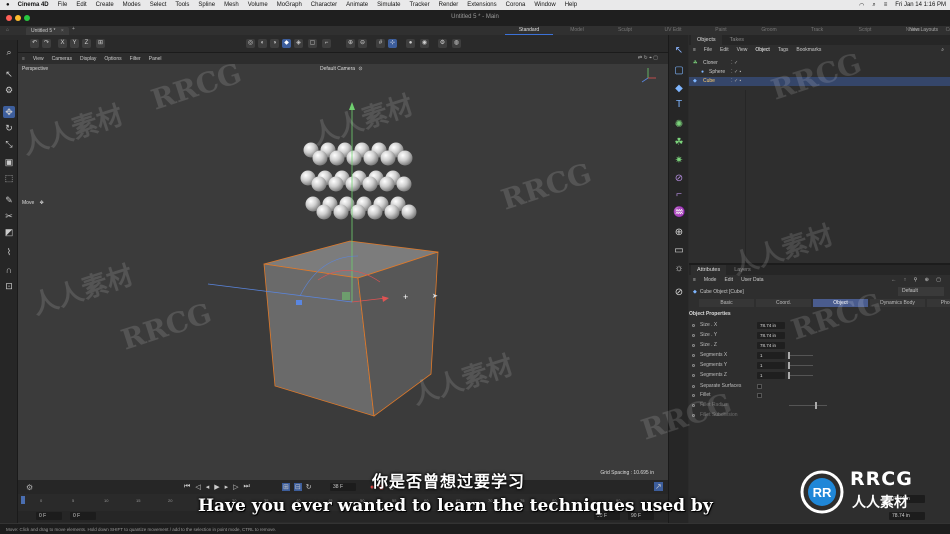 This screenshot has height=534, width=950. I want to click on light-icon: ☼, so click(679, 269).